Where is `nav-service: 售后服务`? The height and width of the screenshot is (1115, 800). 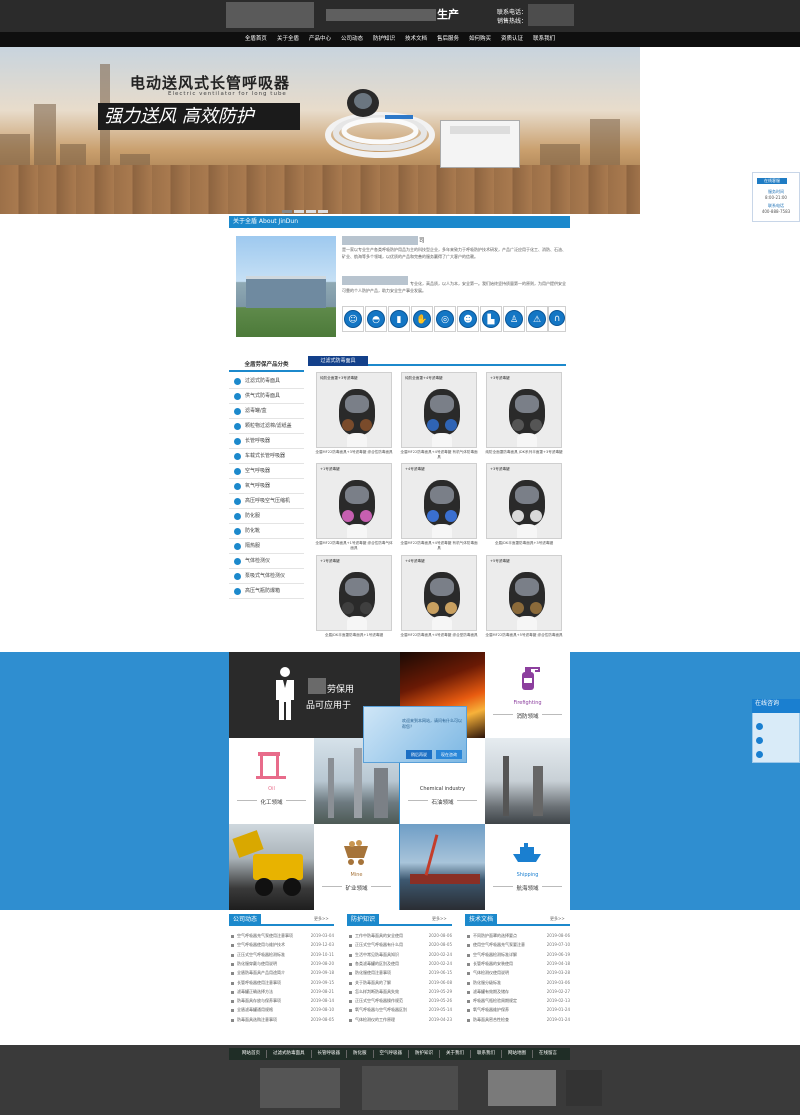
nav-service: 售后服务 is located at coordinates (448, 39).